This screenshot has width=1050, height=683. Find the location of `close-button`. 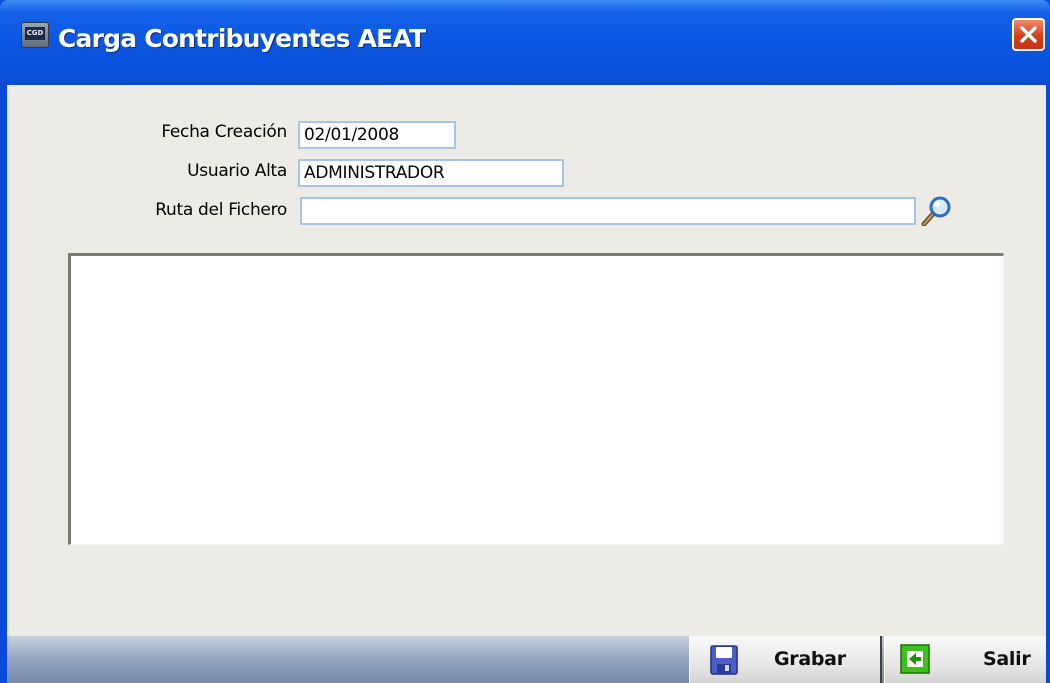

close-button is located at coordinates (1028, 34).